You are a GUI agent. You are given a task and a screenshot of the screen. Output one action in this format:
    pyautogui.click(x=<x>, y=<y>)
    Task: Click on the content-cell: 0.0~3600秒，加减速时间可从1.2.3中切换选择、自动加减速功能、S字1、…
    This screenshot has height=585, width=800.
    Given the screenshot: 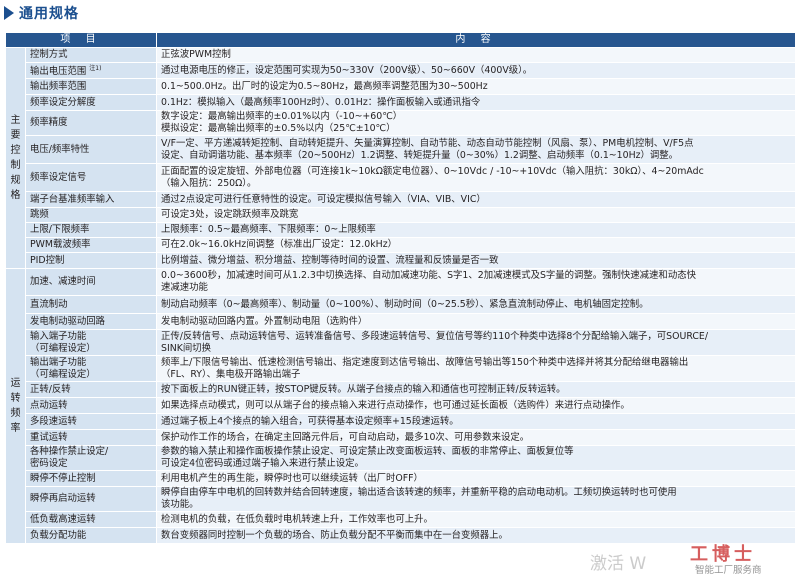 What is the action you would take?
    pyautogui.click(x=476, y=282)
    